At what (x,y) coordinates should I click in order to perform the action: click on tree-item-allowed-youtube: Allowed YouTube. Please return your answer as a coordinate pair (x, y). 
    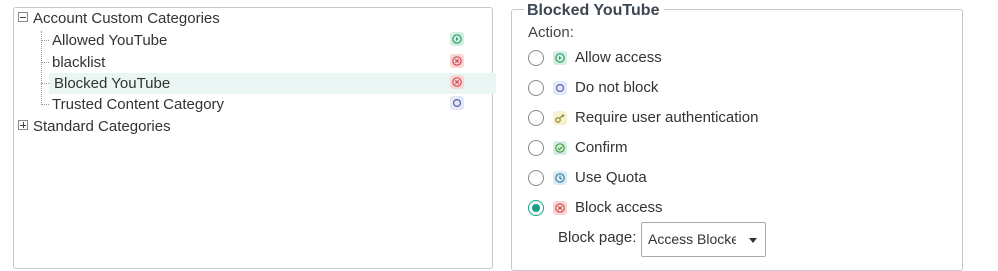
    Looking at the image, I should click on (266, 40).